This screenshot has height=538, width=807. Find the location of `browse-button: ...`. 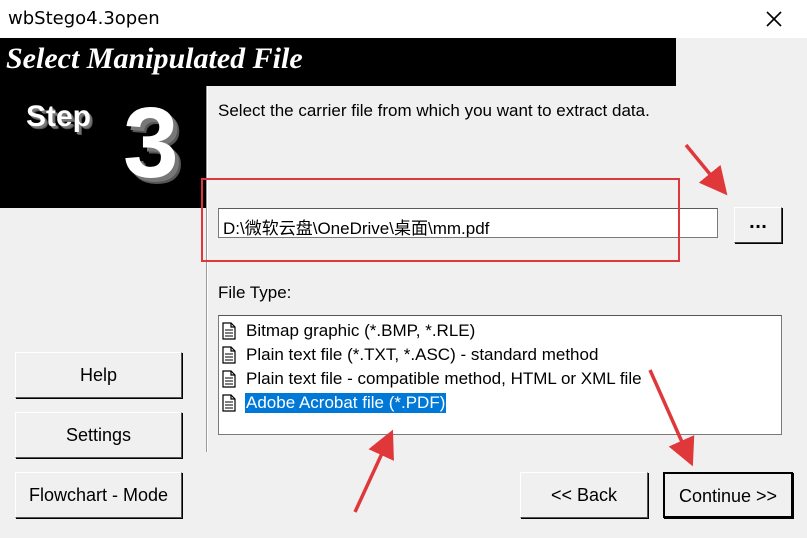

browse-button: ... is located at coordinates (758, 225).